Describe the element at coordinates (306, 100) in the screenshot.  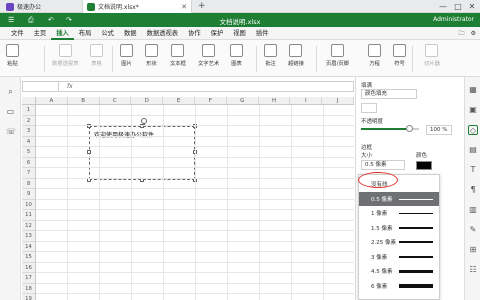
I see `column-header: I` at that location.